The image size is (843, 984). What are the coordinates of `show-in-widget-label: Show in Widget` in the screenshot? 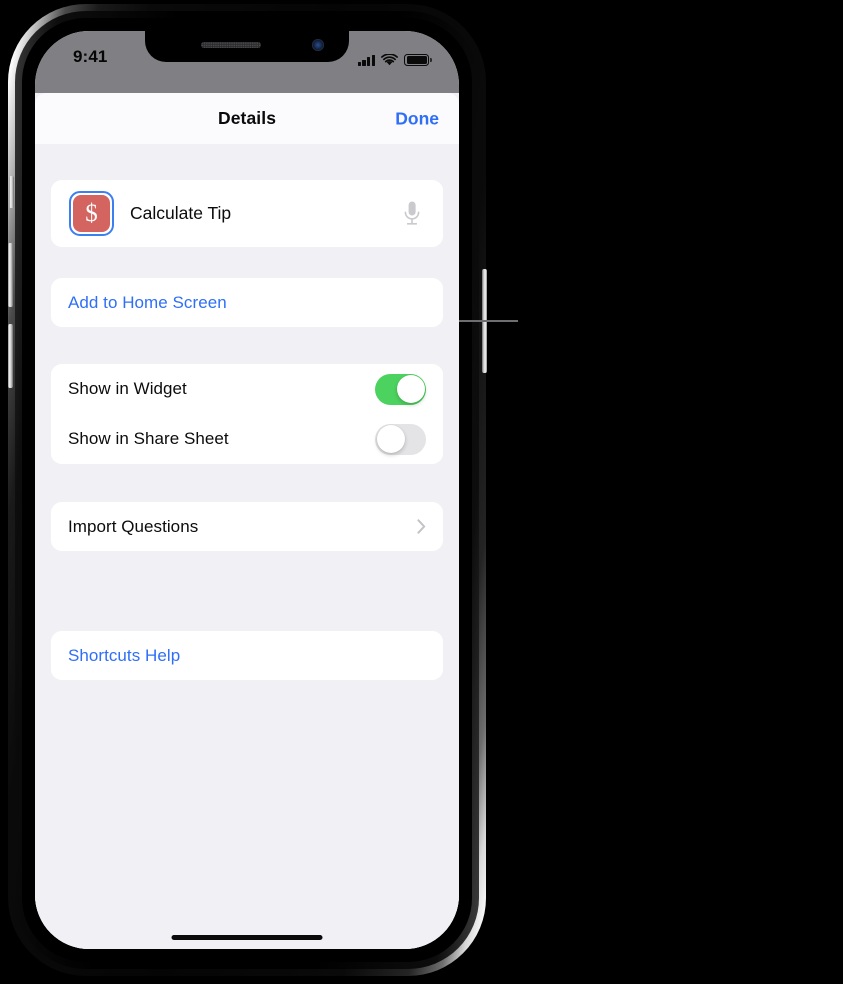 It's located at (127, 388).